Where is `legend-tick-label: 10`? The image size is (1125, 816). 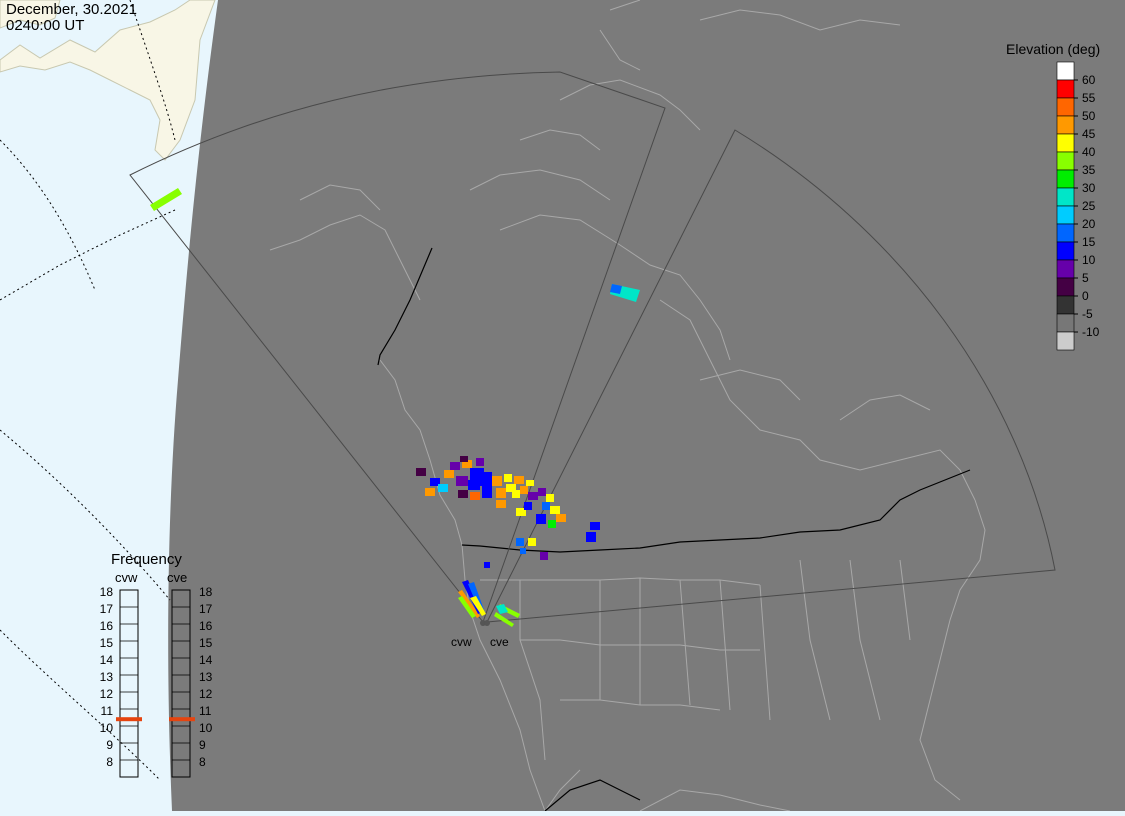
legend-tick-label: 10 is located at coordinates (1089, 260).